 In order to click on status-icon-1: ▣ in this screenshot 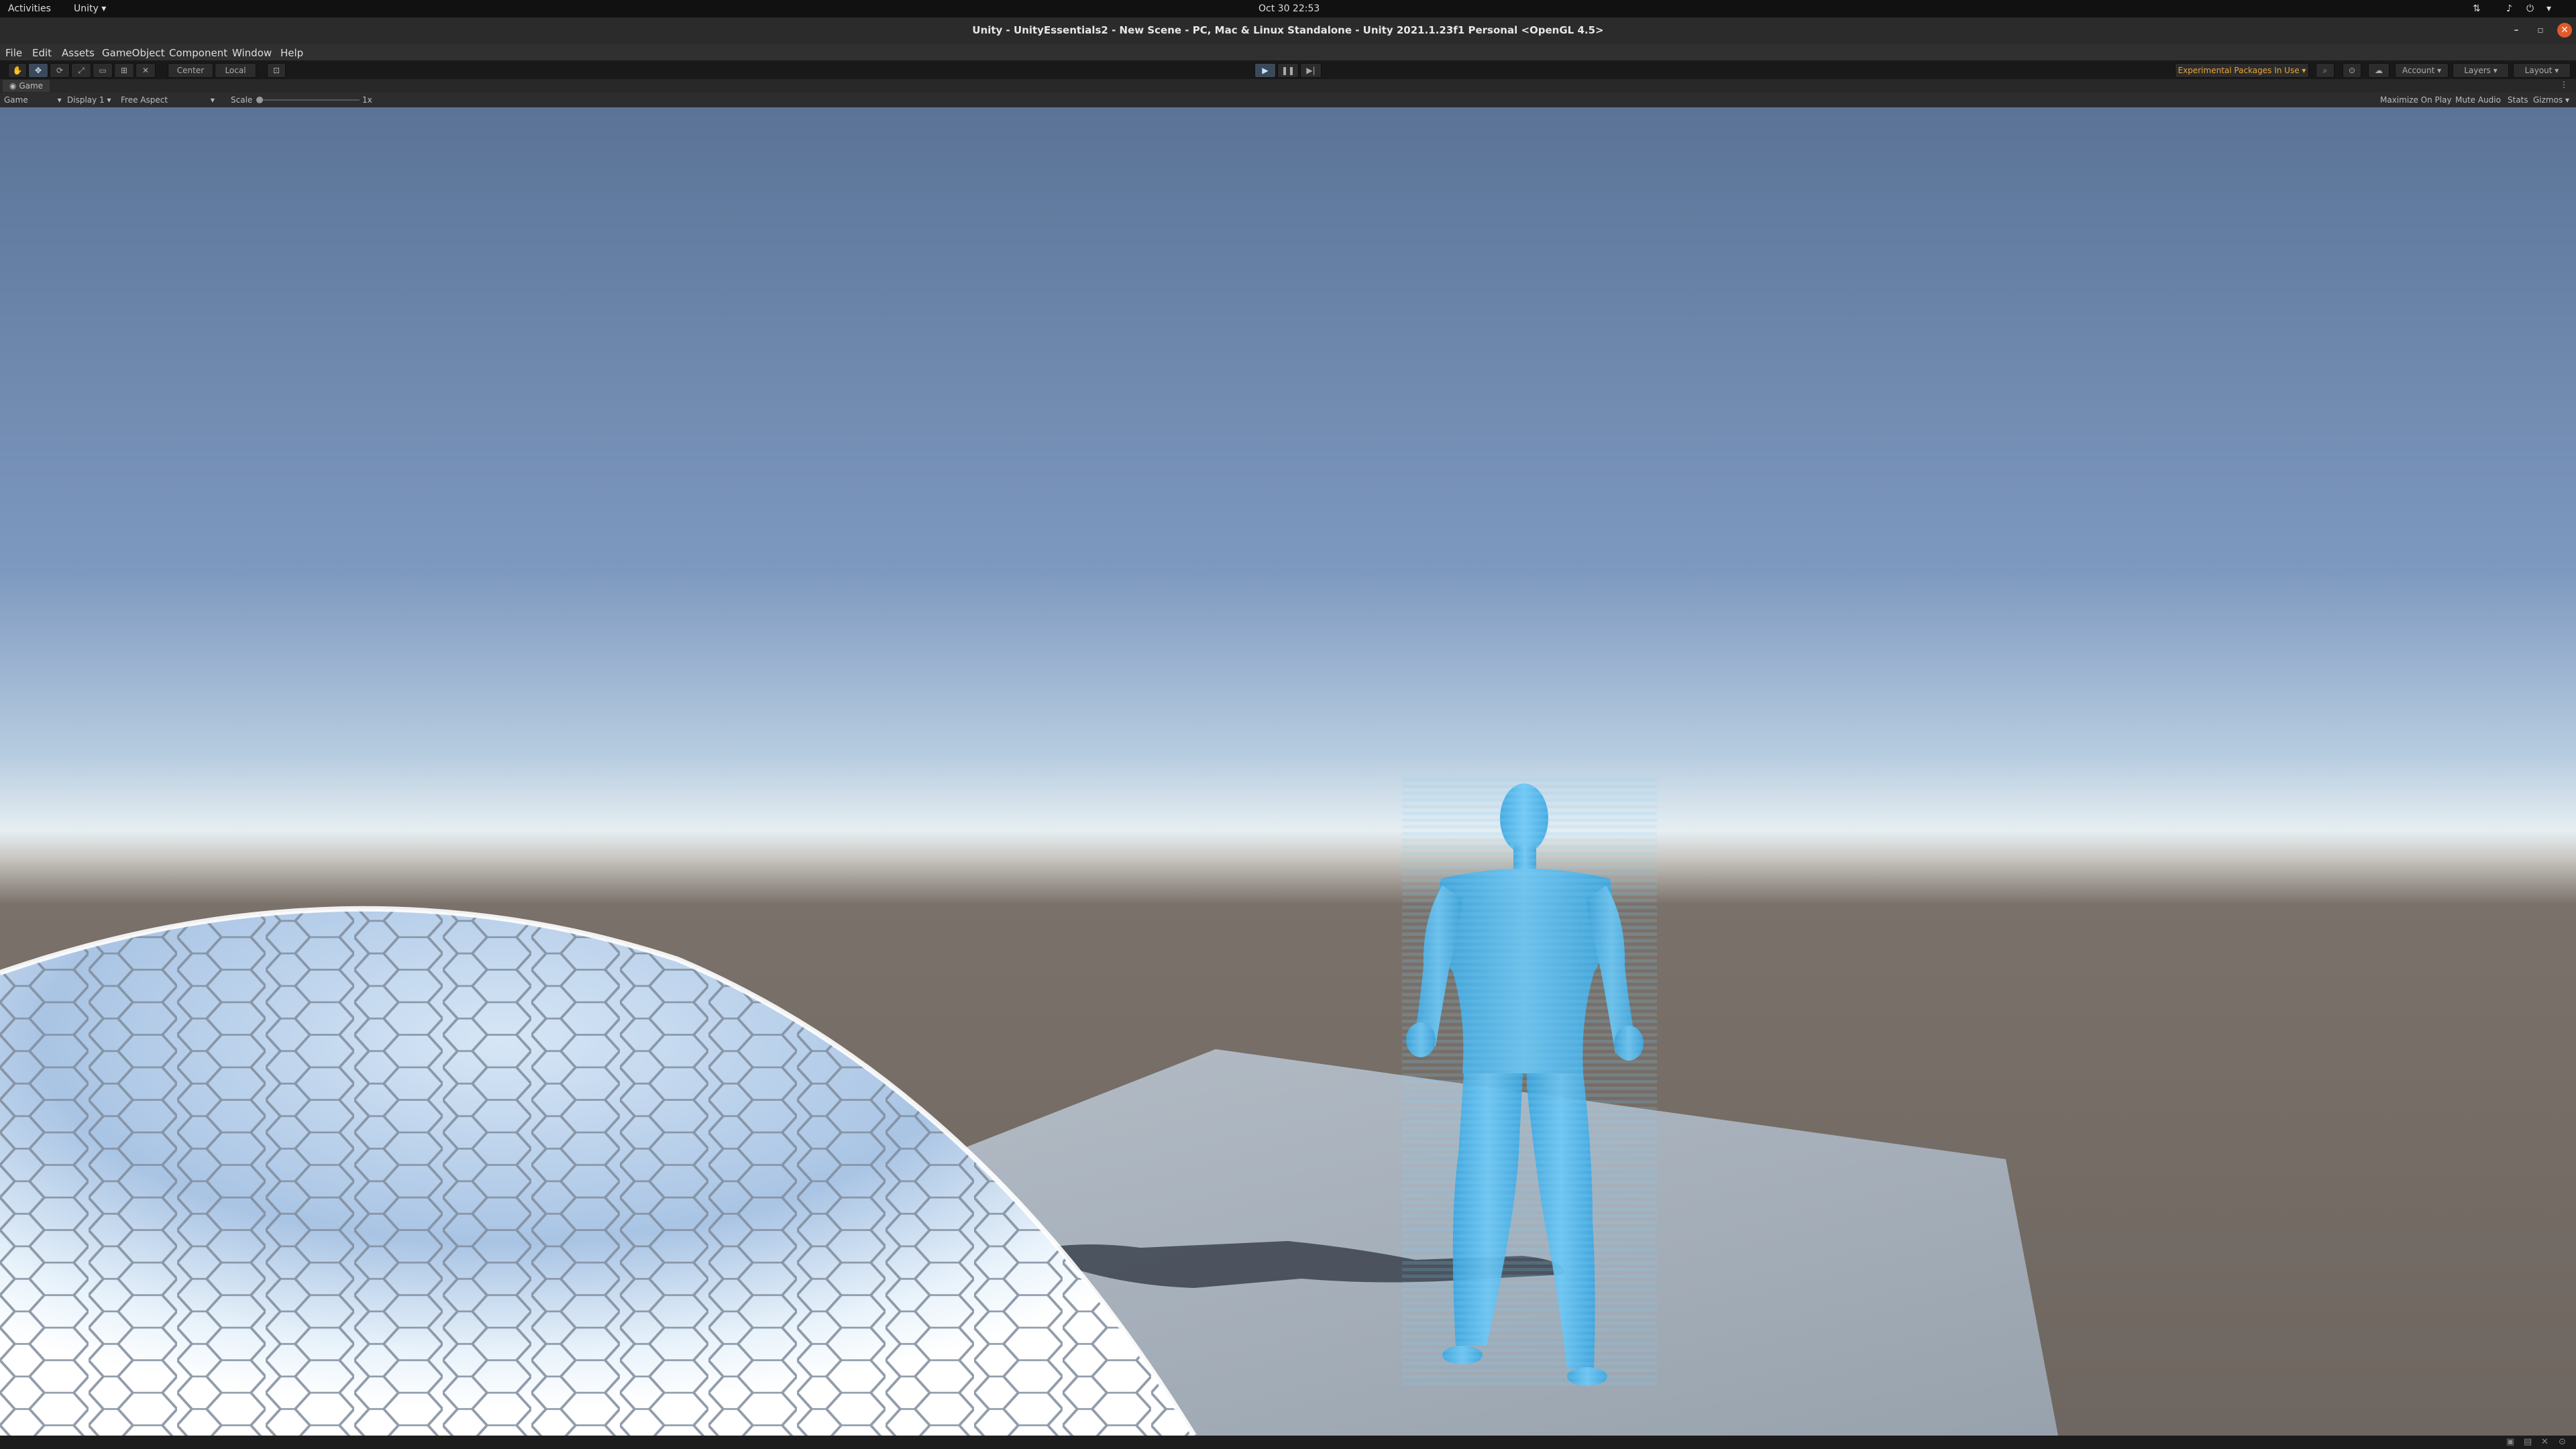, I will do `click(2510, 1442)`.